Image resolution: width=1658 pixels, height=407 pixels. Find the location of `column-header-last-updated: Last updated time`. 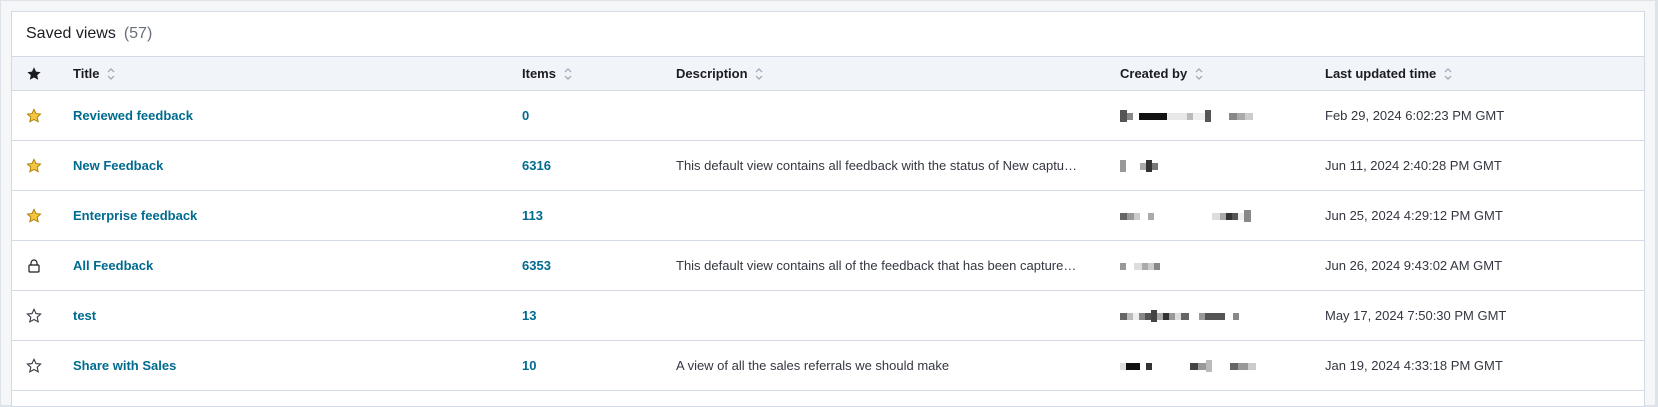

column-header-last-updated: Last updated time is located at coordinates (1484, 73).